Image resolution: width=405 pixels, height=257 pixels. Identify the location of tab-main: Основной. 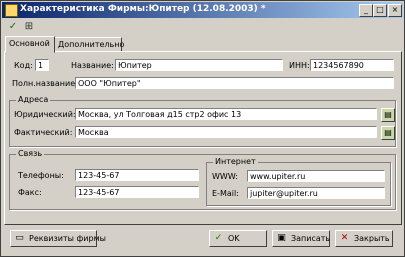
(30, 44).